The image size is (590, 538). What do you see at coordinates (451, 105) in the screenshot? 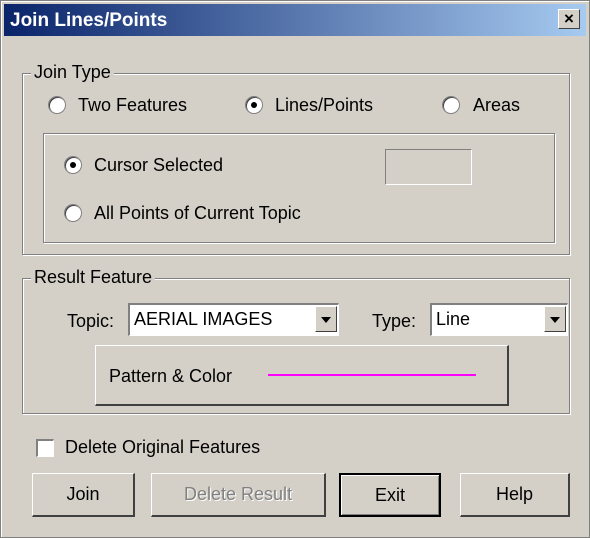
I see `radio-areas` at bounding box center [451, 105].